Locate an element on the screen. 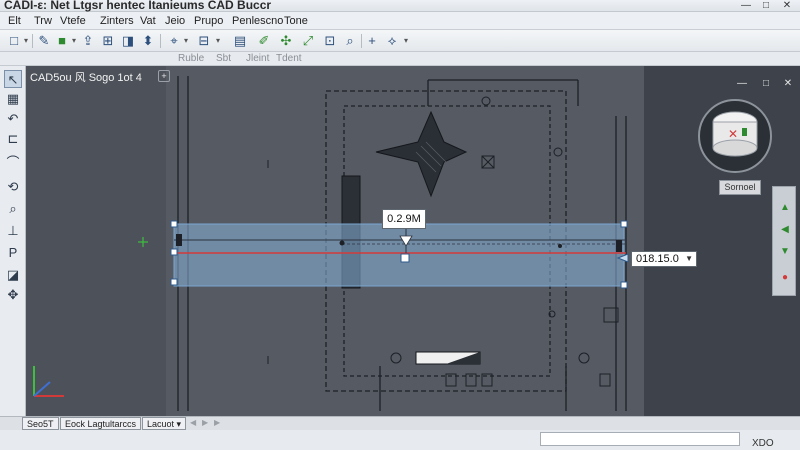 This screenshot has width=800, height=450. stop-icon: ● is located at coordinates (785, 278).